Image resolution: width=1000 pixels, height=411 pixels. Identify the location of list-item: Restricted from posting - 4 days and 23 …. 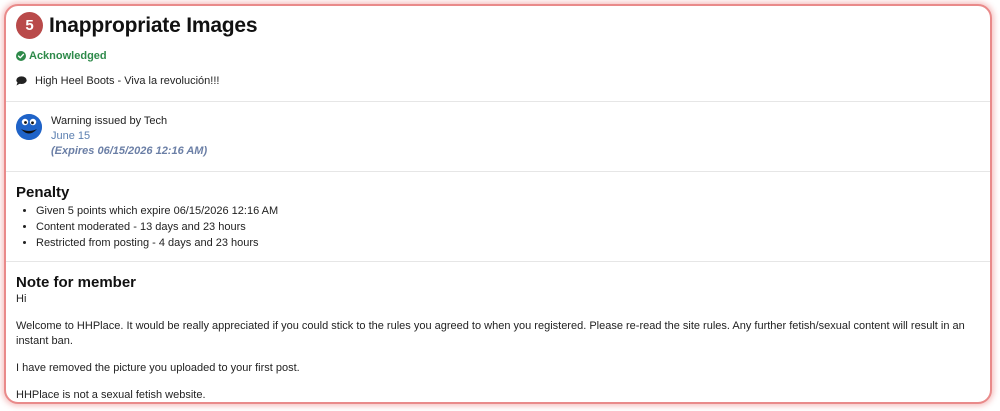
(157, 243).